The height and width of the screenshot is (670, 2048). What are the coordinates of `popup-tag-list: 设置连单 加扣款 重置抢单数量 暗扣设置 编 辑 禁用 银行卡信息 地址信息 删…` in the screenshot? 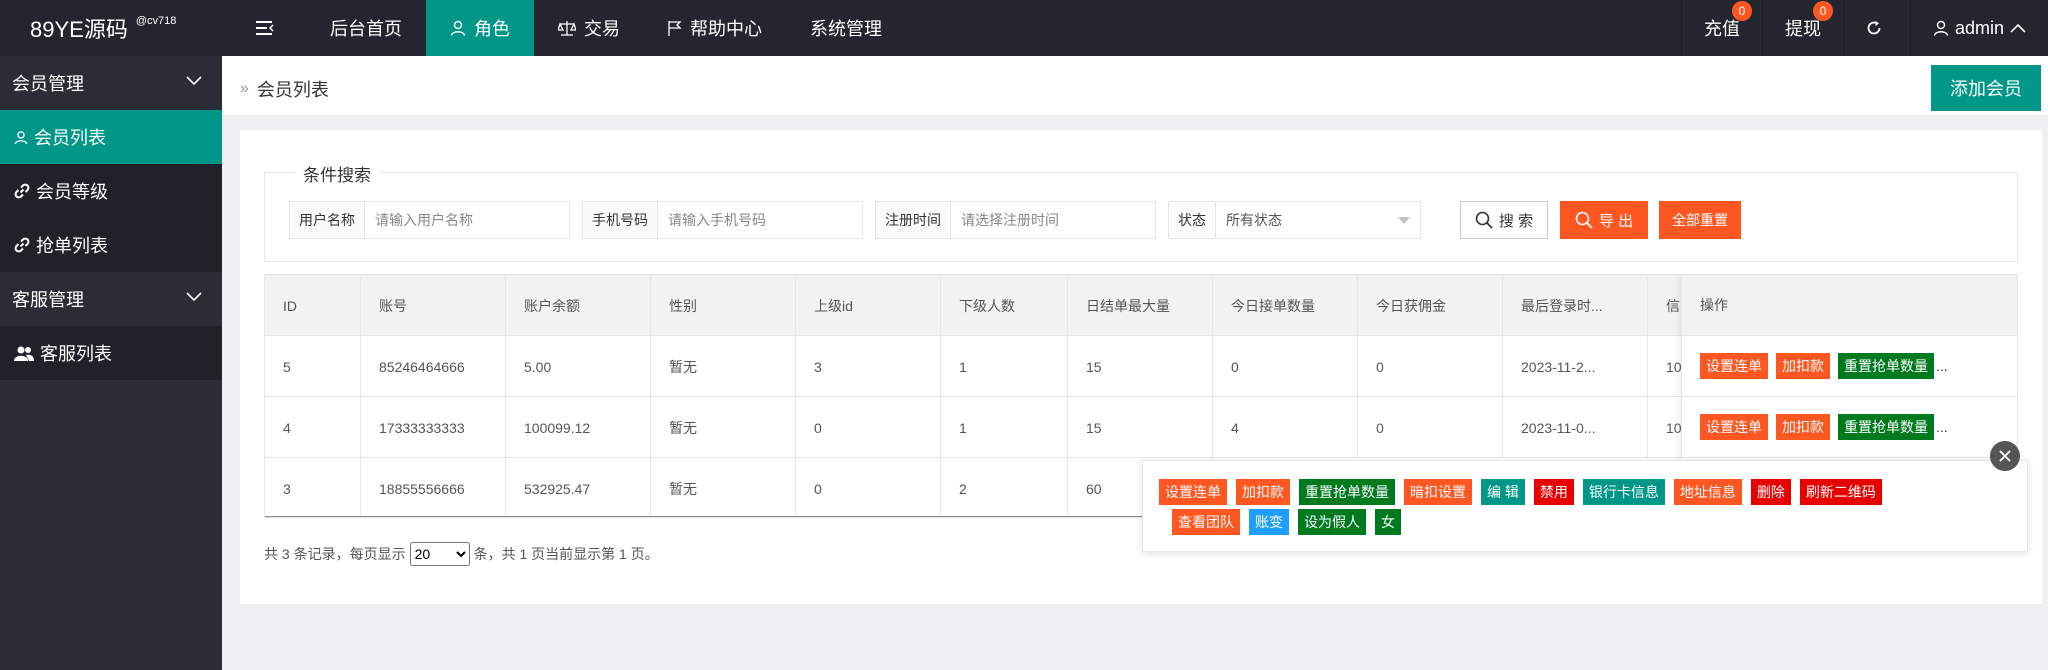 It's located at (1559, 507).